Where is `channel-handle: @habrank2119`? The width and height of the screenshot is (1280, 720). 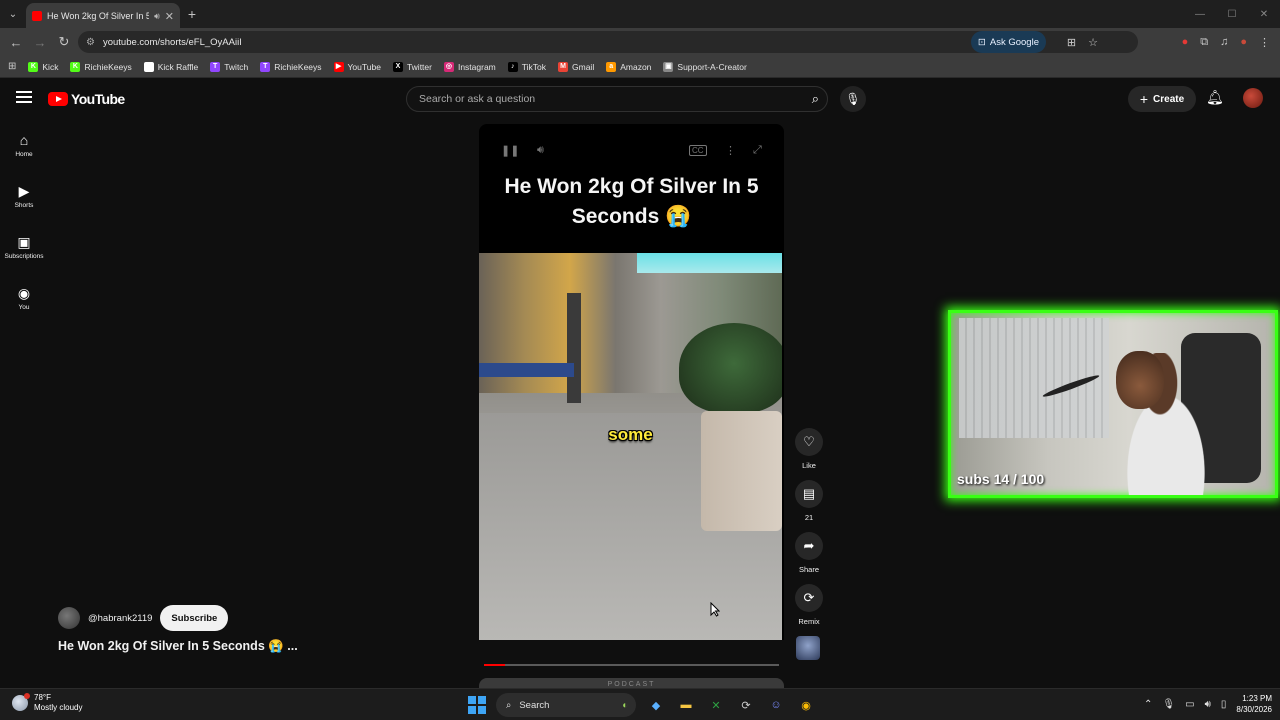 channel-handle: @habrank2119 is located at coordinates (120, 618).